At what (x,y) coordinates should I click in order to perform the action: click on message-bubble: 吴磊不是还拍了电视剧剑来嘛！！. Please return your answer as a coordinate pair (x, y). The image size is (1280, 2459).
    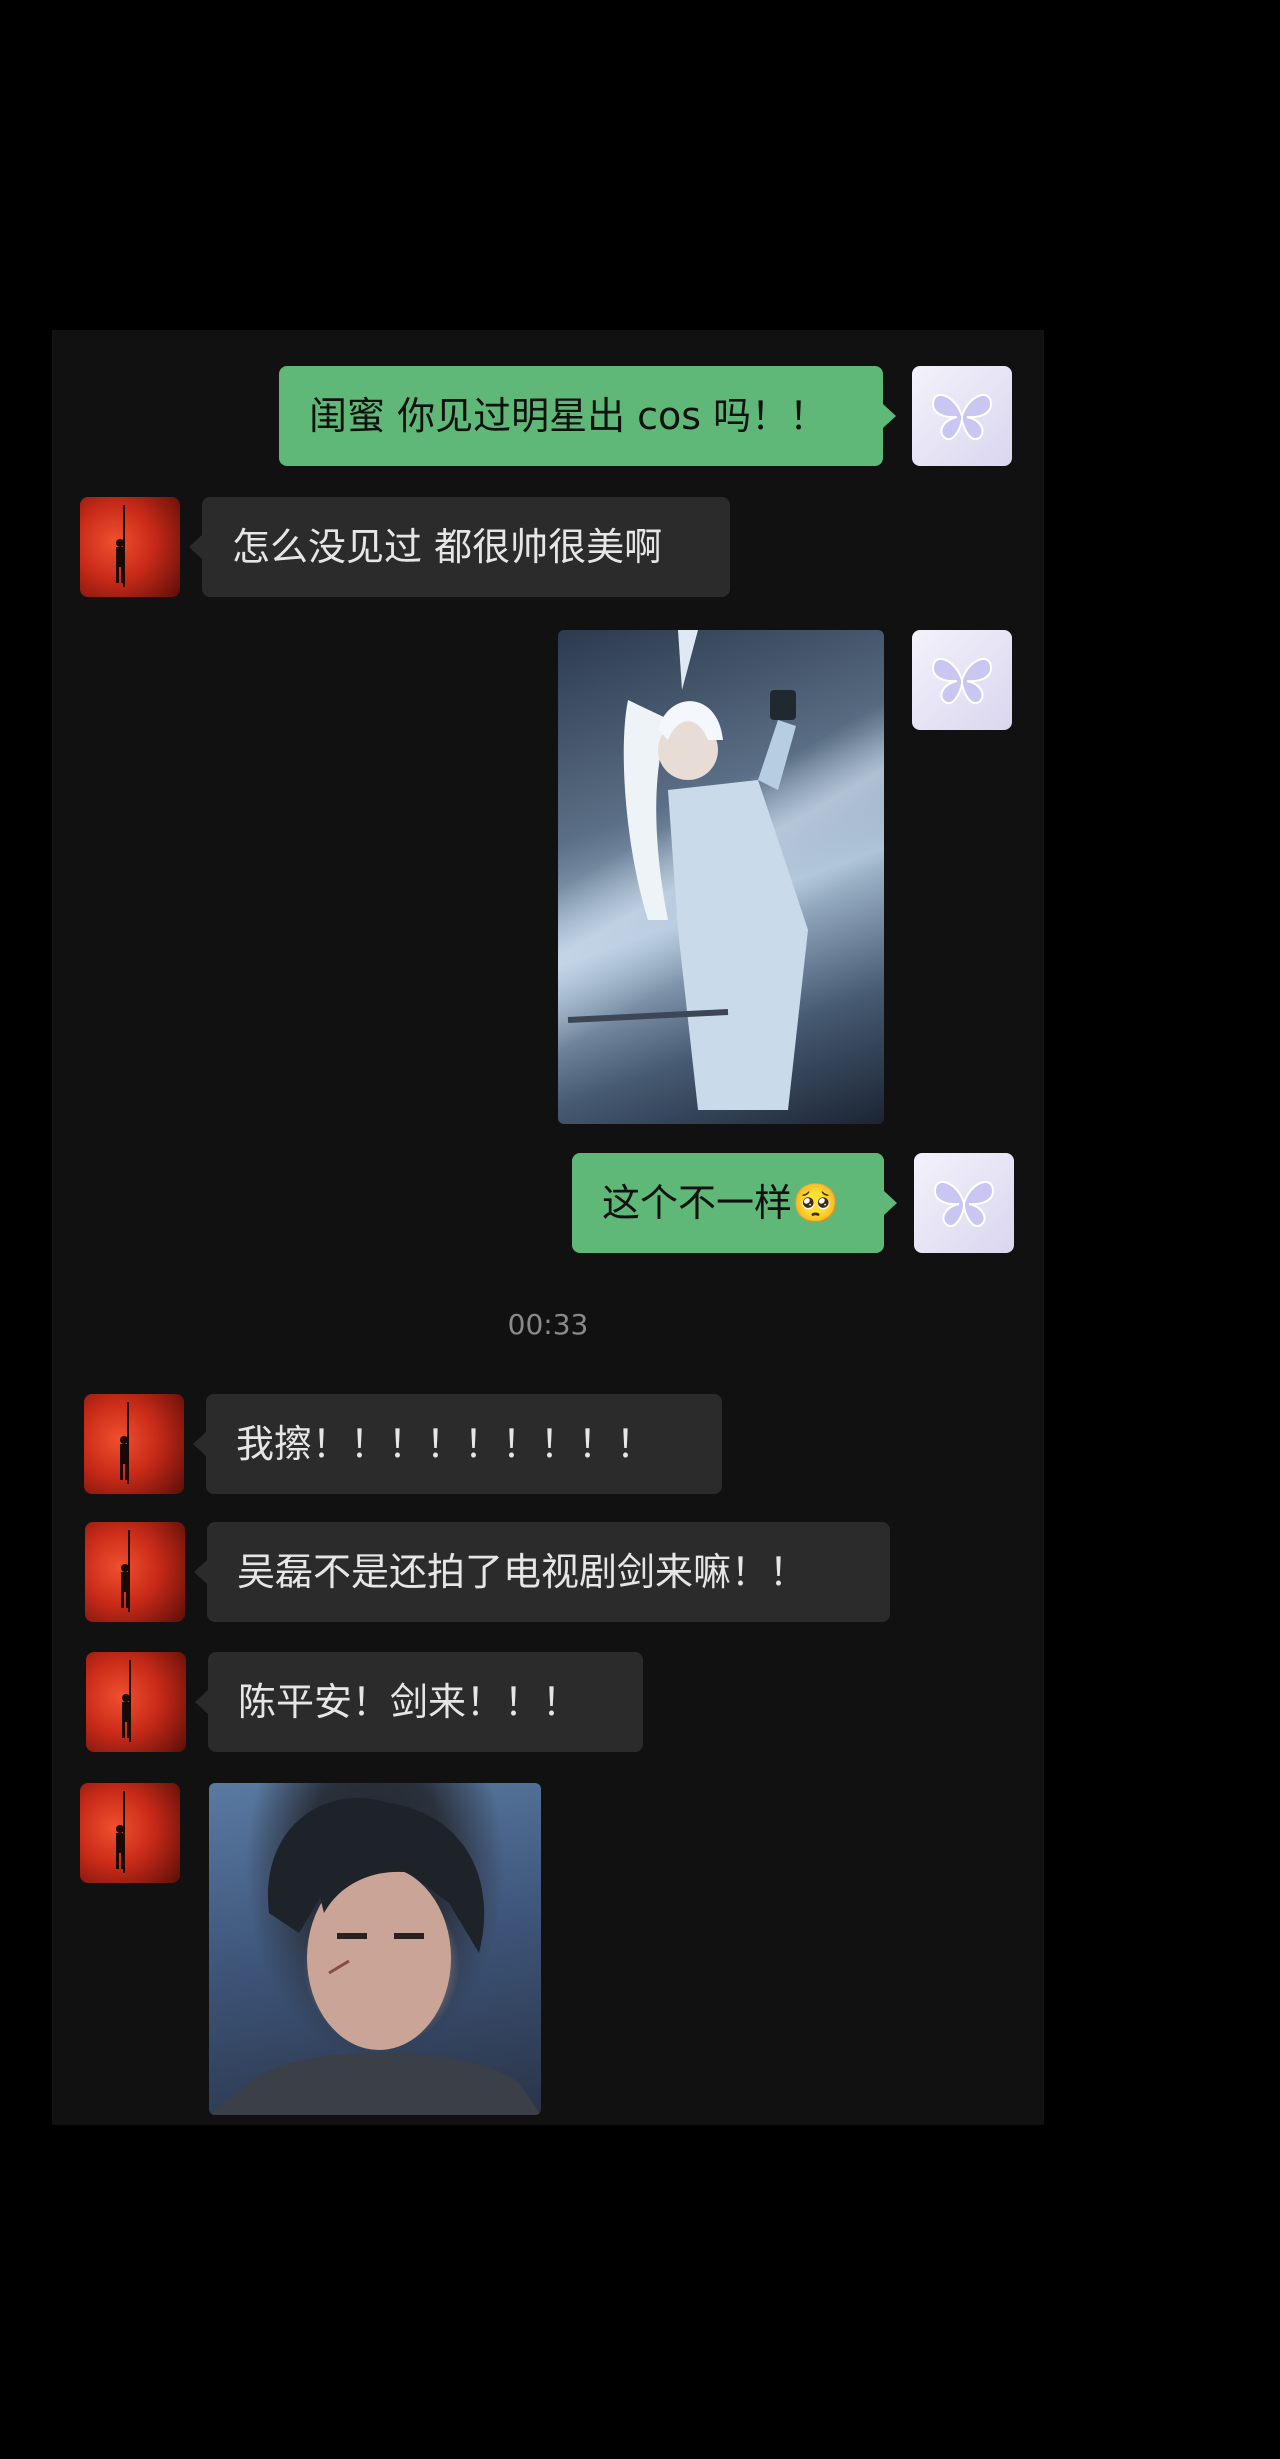
    Looking at the image, I should click on (548, 1572).